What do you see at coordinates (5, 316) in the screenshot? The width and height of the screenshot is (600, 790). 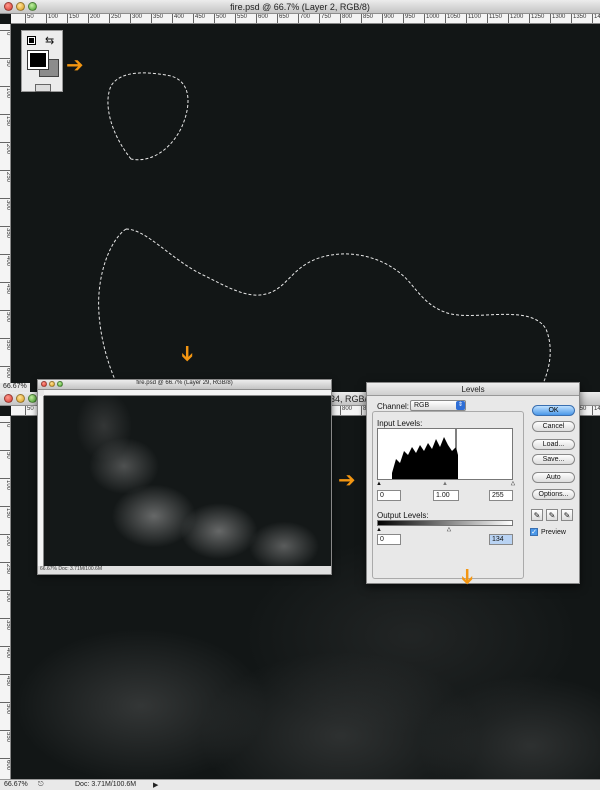 I see `ruler-tick: 500` at bounding box center [5, 316].